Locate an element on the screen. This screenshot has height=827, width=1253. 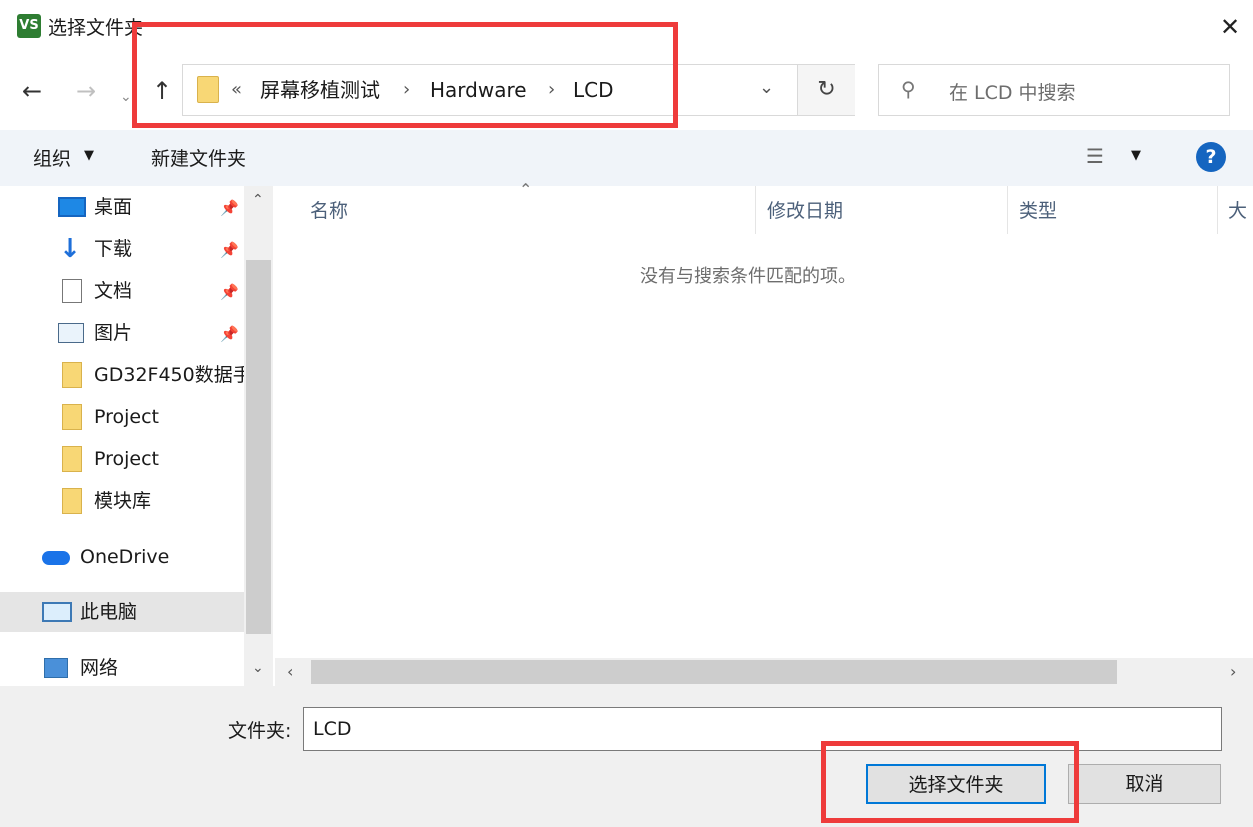
address-bar: « 屏幕移植测试 › Hardware › LCD ⌄ ↻ is located at coordinates (518, 90).